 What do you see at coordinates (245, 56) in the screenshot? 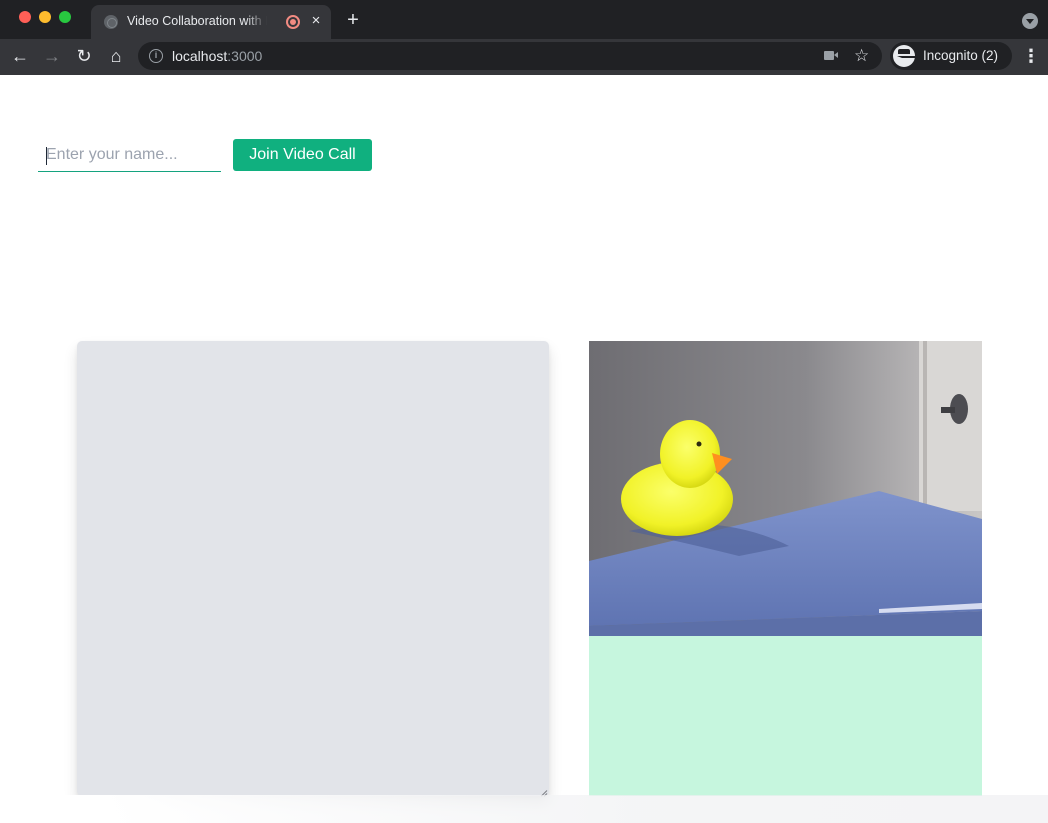
I see `url-port: :3000` at bounding box center [245, 56].